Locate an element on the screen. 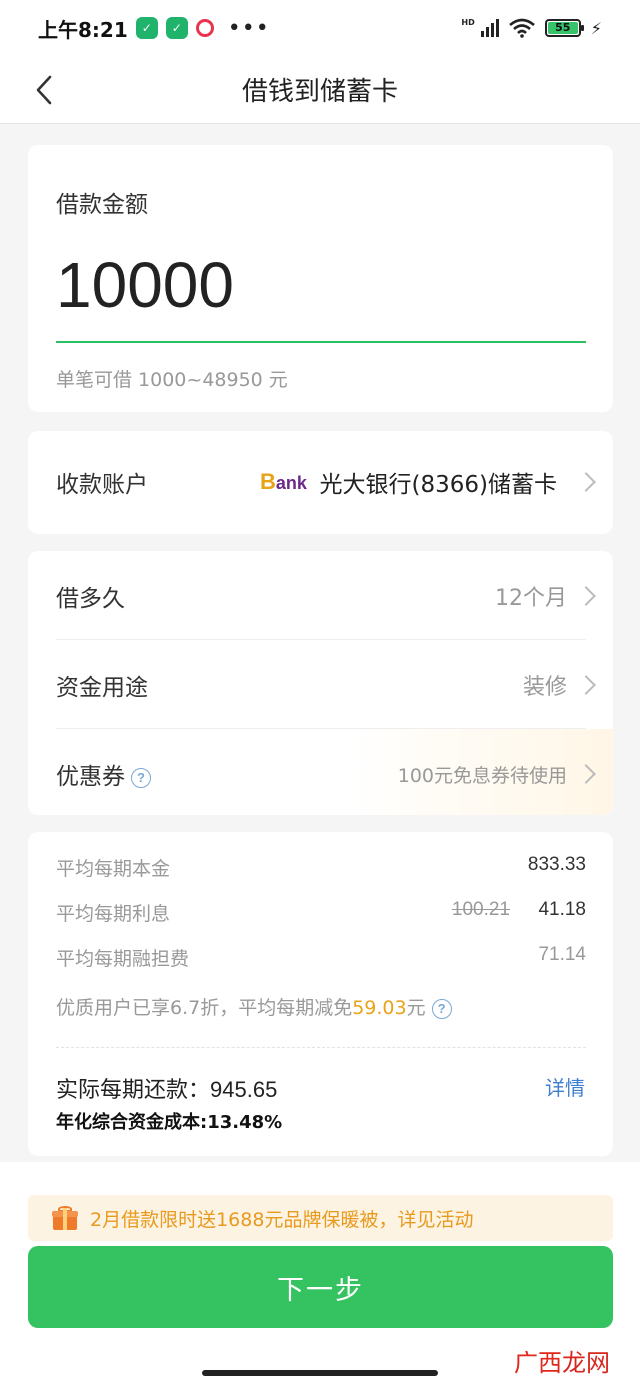  home-indicator is located at coordinates (320, 1373).